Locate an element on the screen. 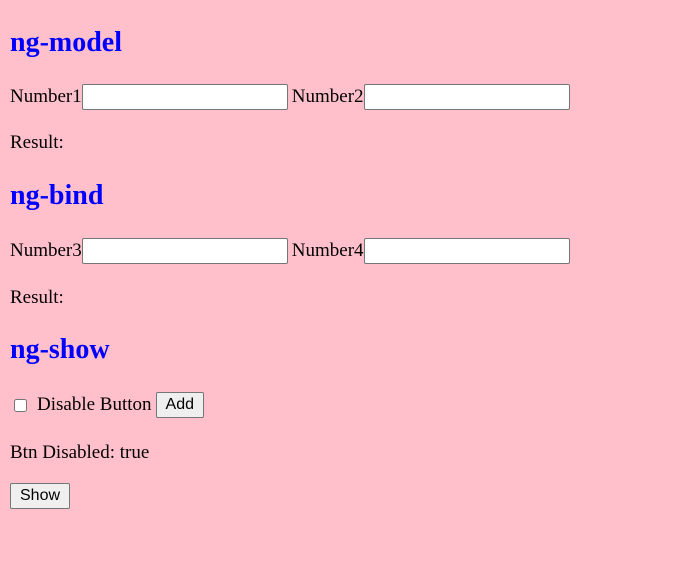  number3-input is located at coordinates (184, 251).